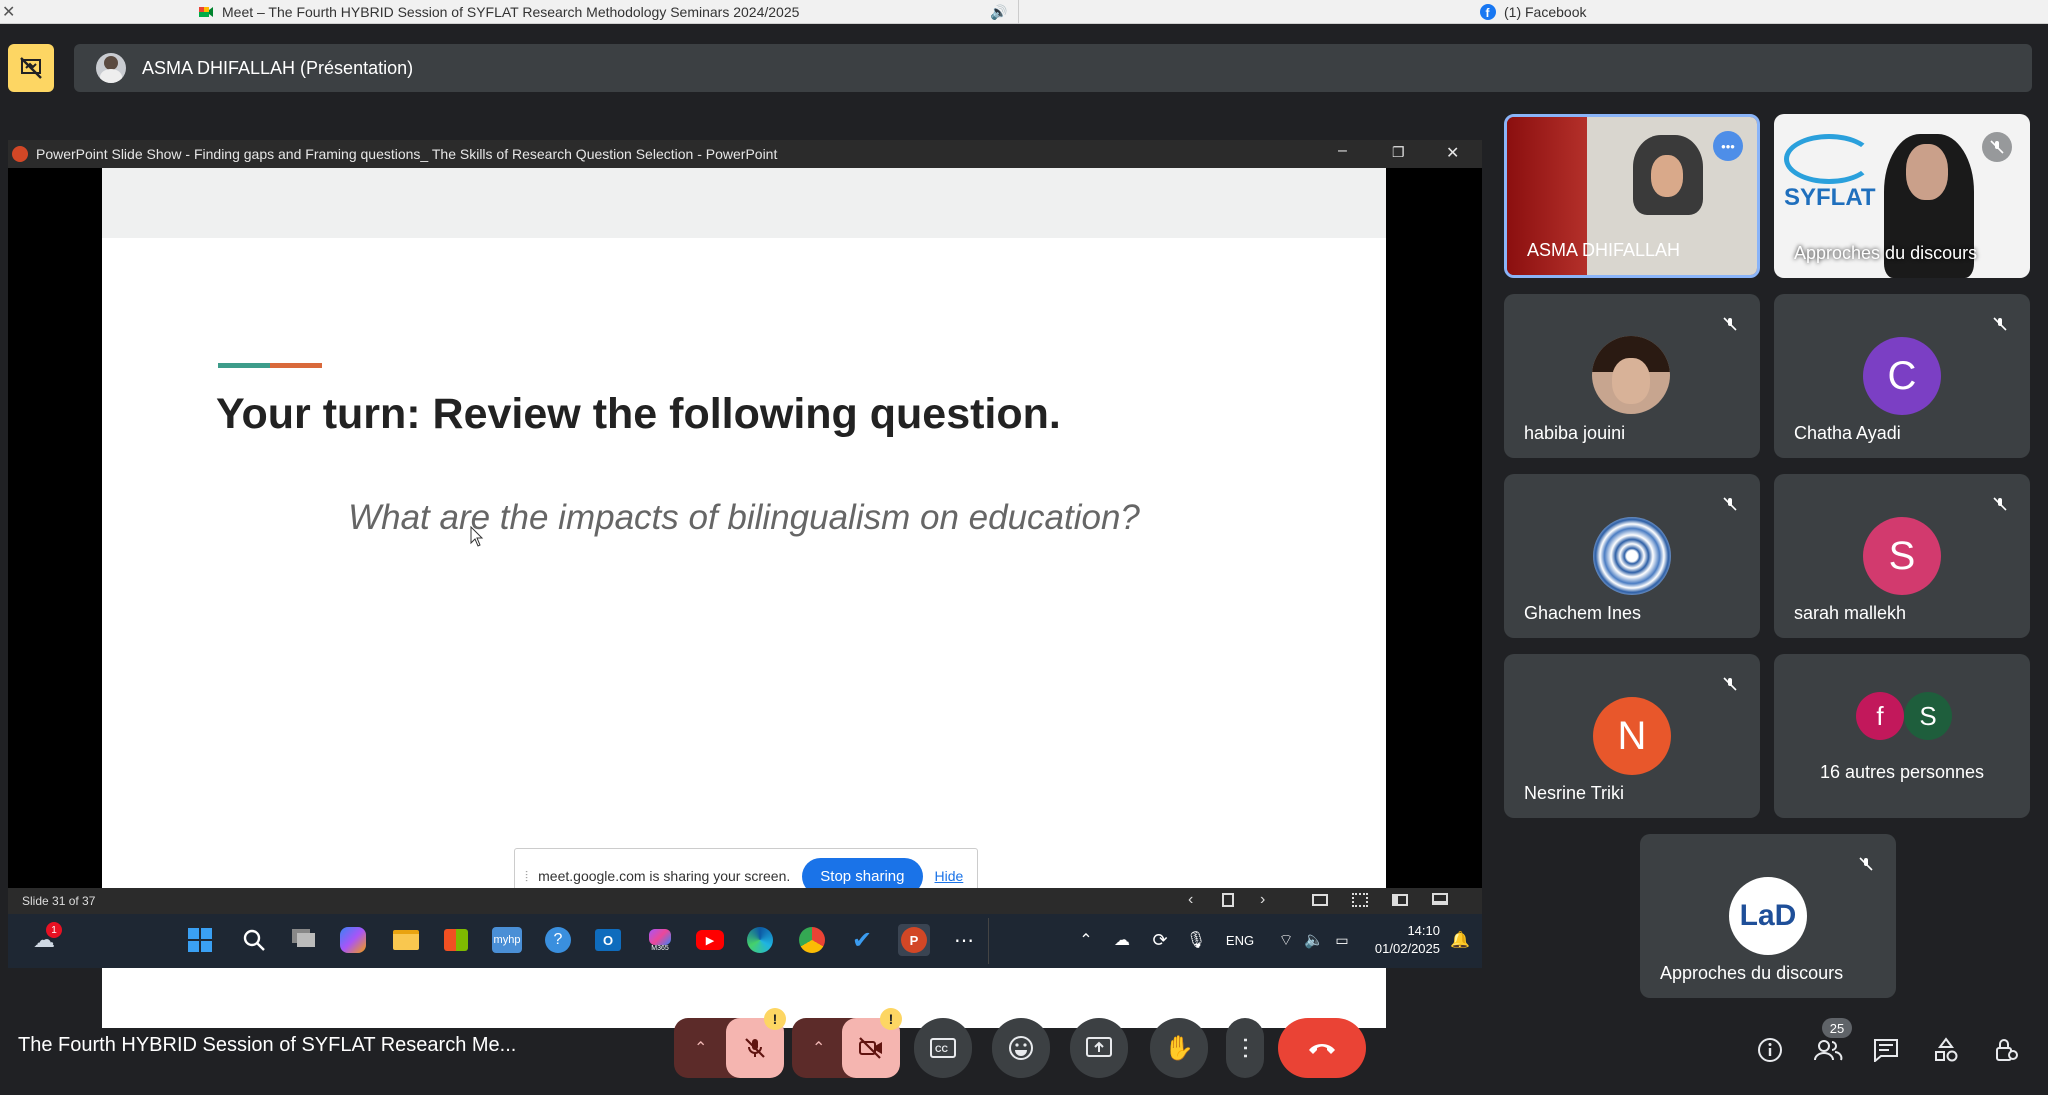 This screenshot has width=2048, height=1095. Describe the element at coordinates (999, 11) in the screenshot. I see `speaker-icon: 🔊` at that location.